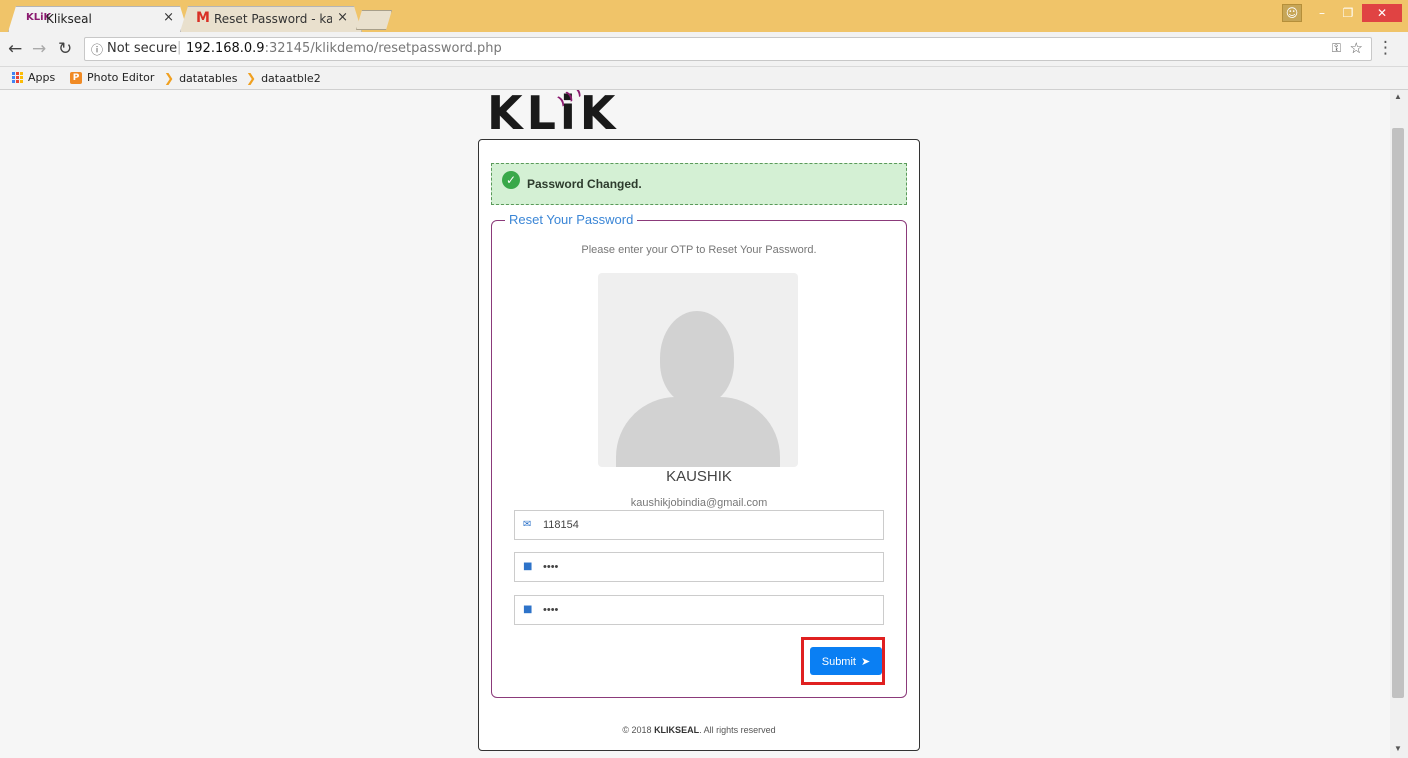 This screenshot has width=1408, height=758. I want to click on new-password-field: ■ ••••, so click(699, 567).